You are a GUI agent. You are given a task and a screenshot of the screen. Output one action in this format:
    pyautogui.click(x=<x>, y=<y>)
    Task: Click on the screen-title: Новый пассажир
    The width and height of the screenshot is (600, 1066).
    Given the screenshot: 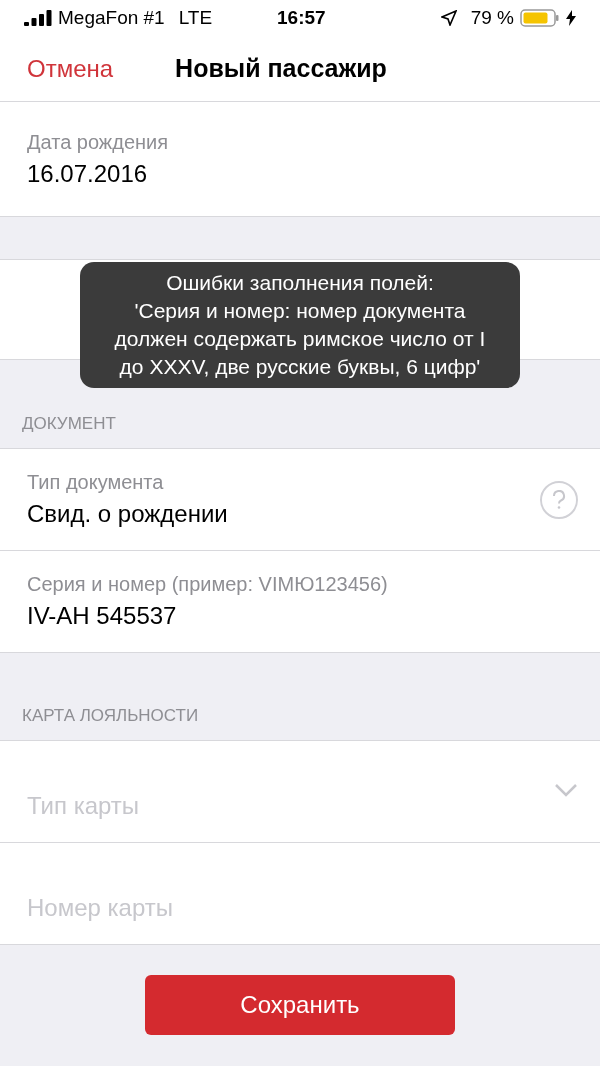 What is the action you would take?
    pyautogui.click(x=281, y=68)
    